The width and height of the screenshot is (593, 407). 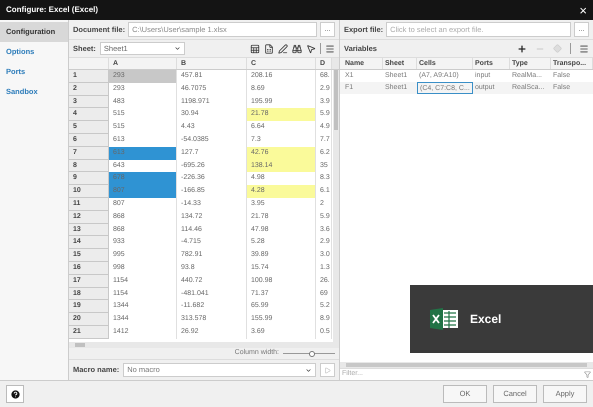 I want to click on table-icon, so click(x=255, y=49).